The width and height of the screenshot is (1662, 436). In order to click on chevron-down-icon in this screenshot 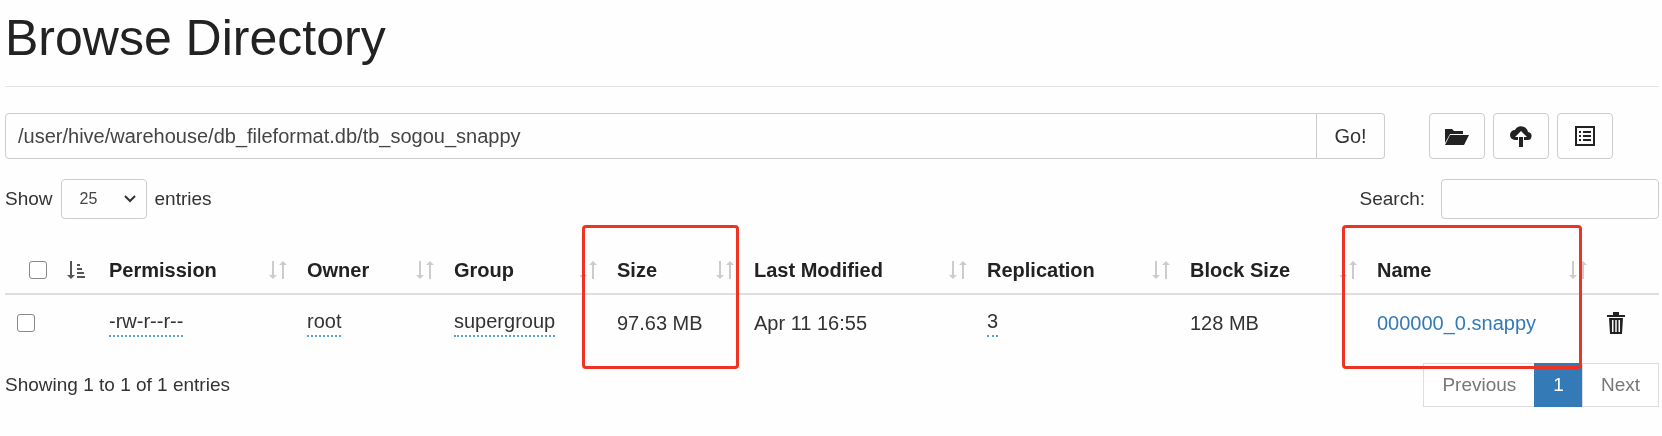, I will do `click(129, 199)`.